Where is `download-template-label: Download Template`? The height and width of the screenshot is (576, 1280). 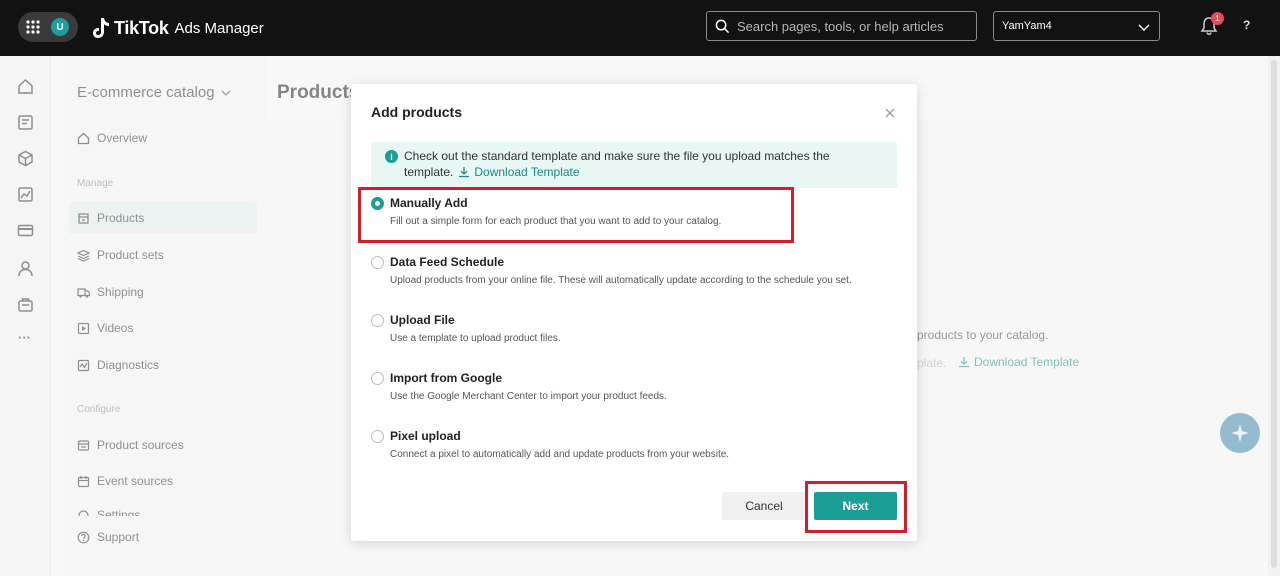 download-template-label: Download Template is located at coordinates (527, 172).